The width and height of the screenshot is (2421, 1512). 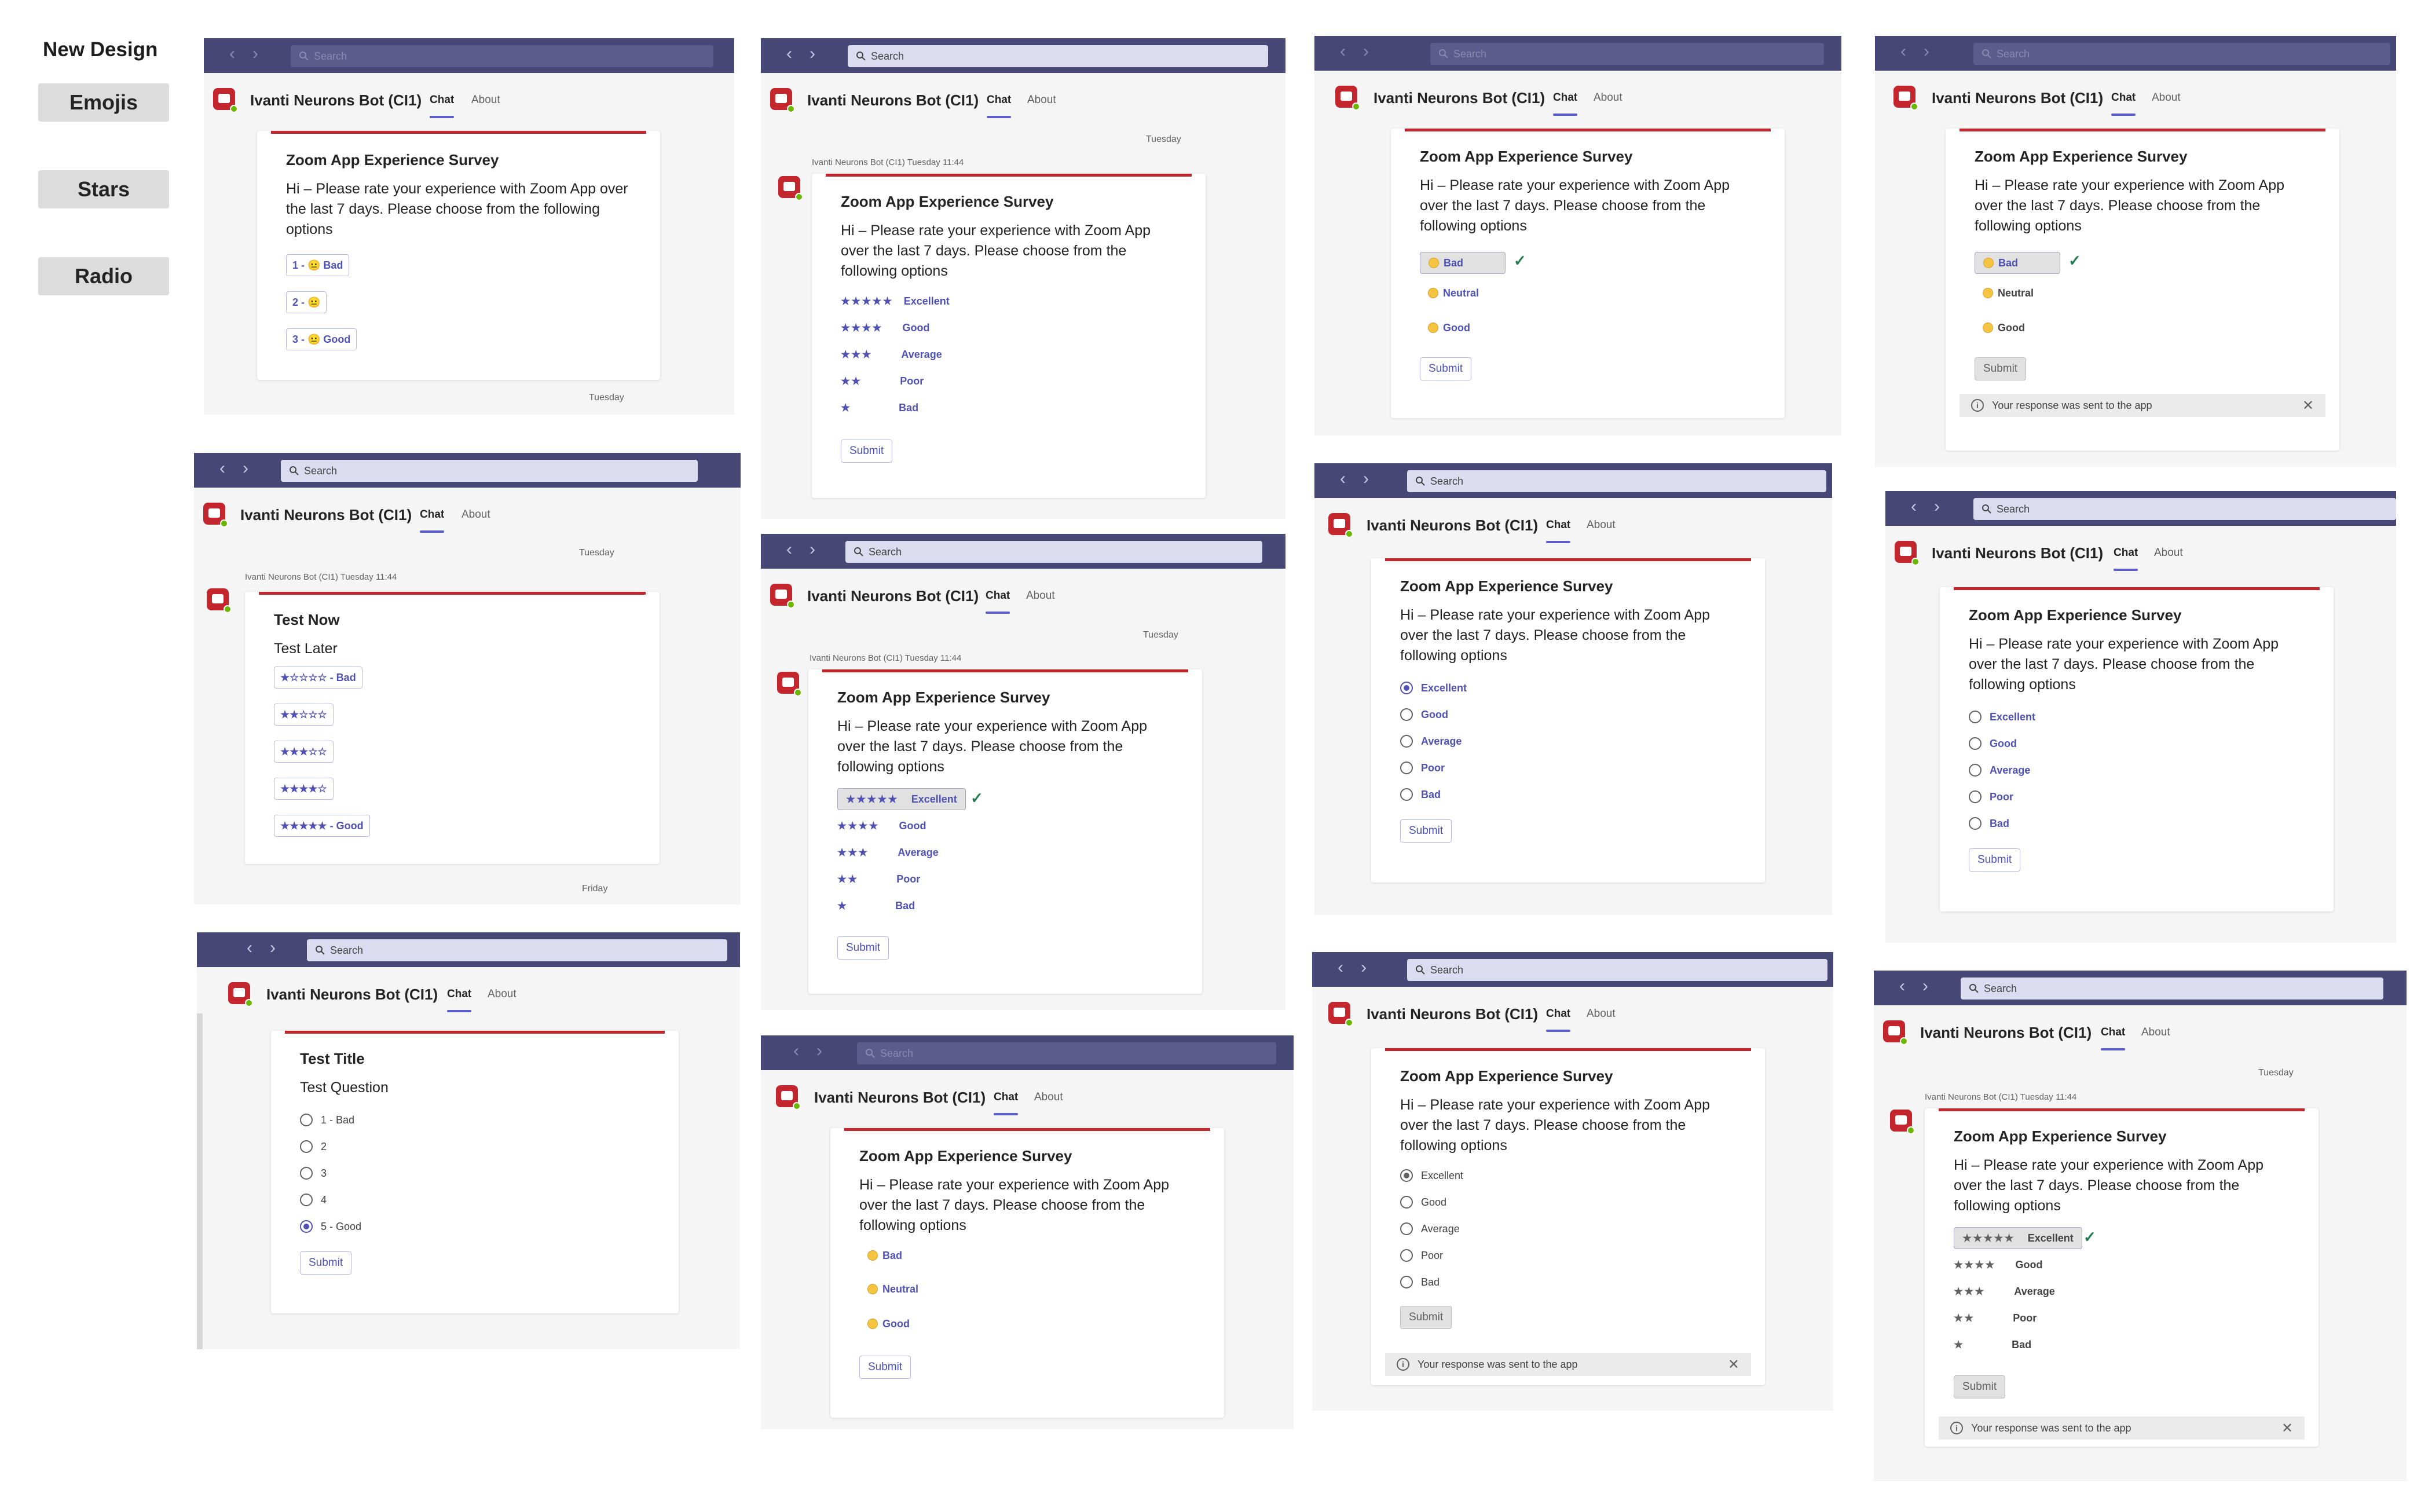 I want to click on star-option-1: ★☆☆☆☆ - Bad, so click(x=318, y=678).